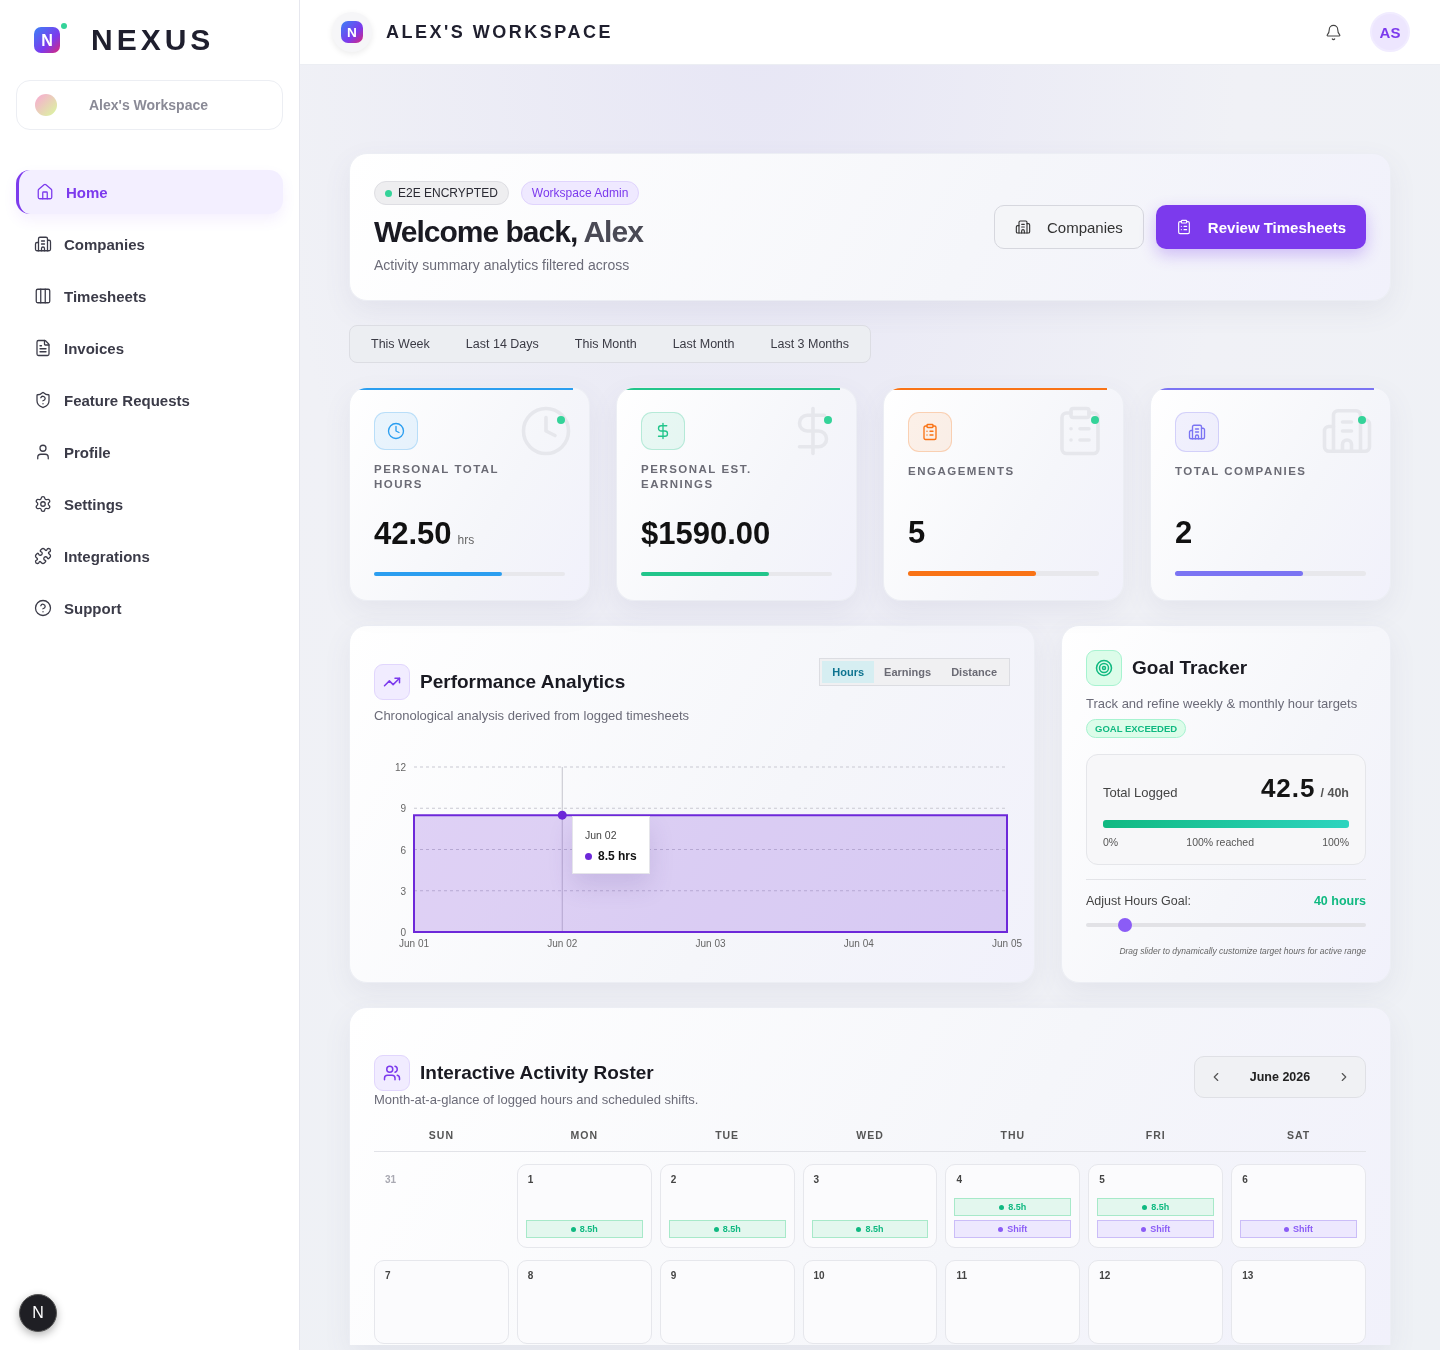 The image size is (1440, 1350). I want to click on day-number: 4, so click(959, 1179).